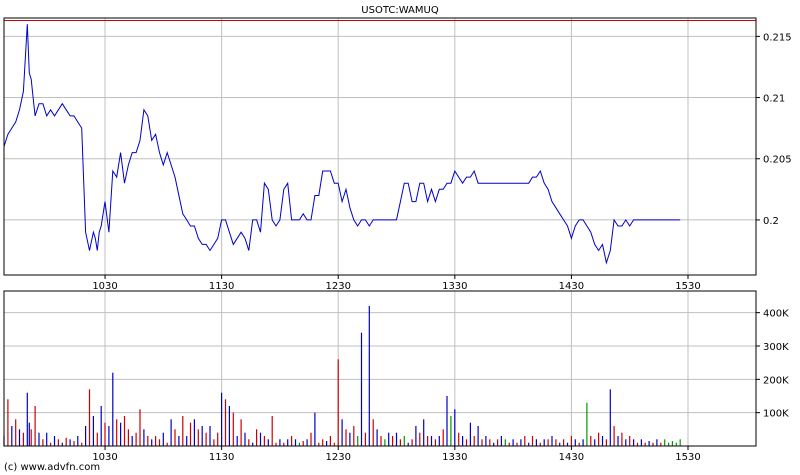 The image size is (800, 475). Describe the element at coordinates (776, 414) in the screenshot. I see `volume-y-tick-label: 100K` at that location.